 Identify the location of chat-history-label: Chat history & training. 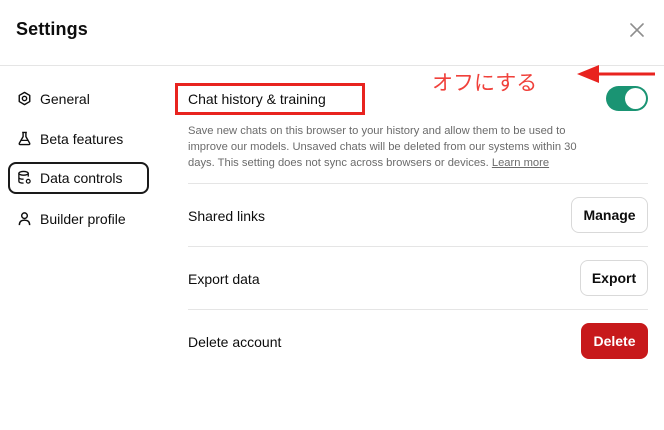
(257, 99).